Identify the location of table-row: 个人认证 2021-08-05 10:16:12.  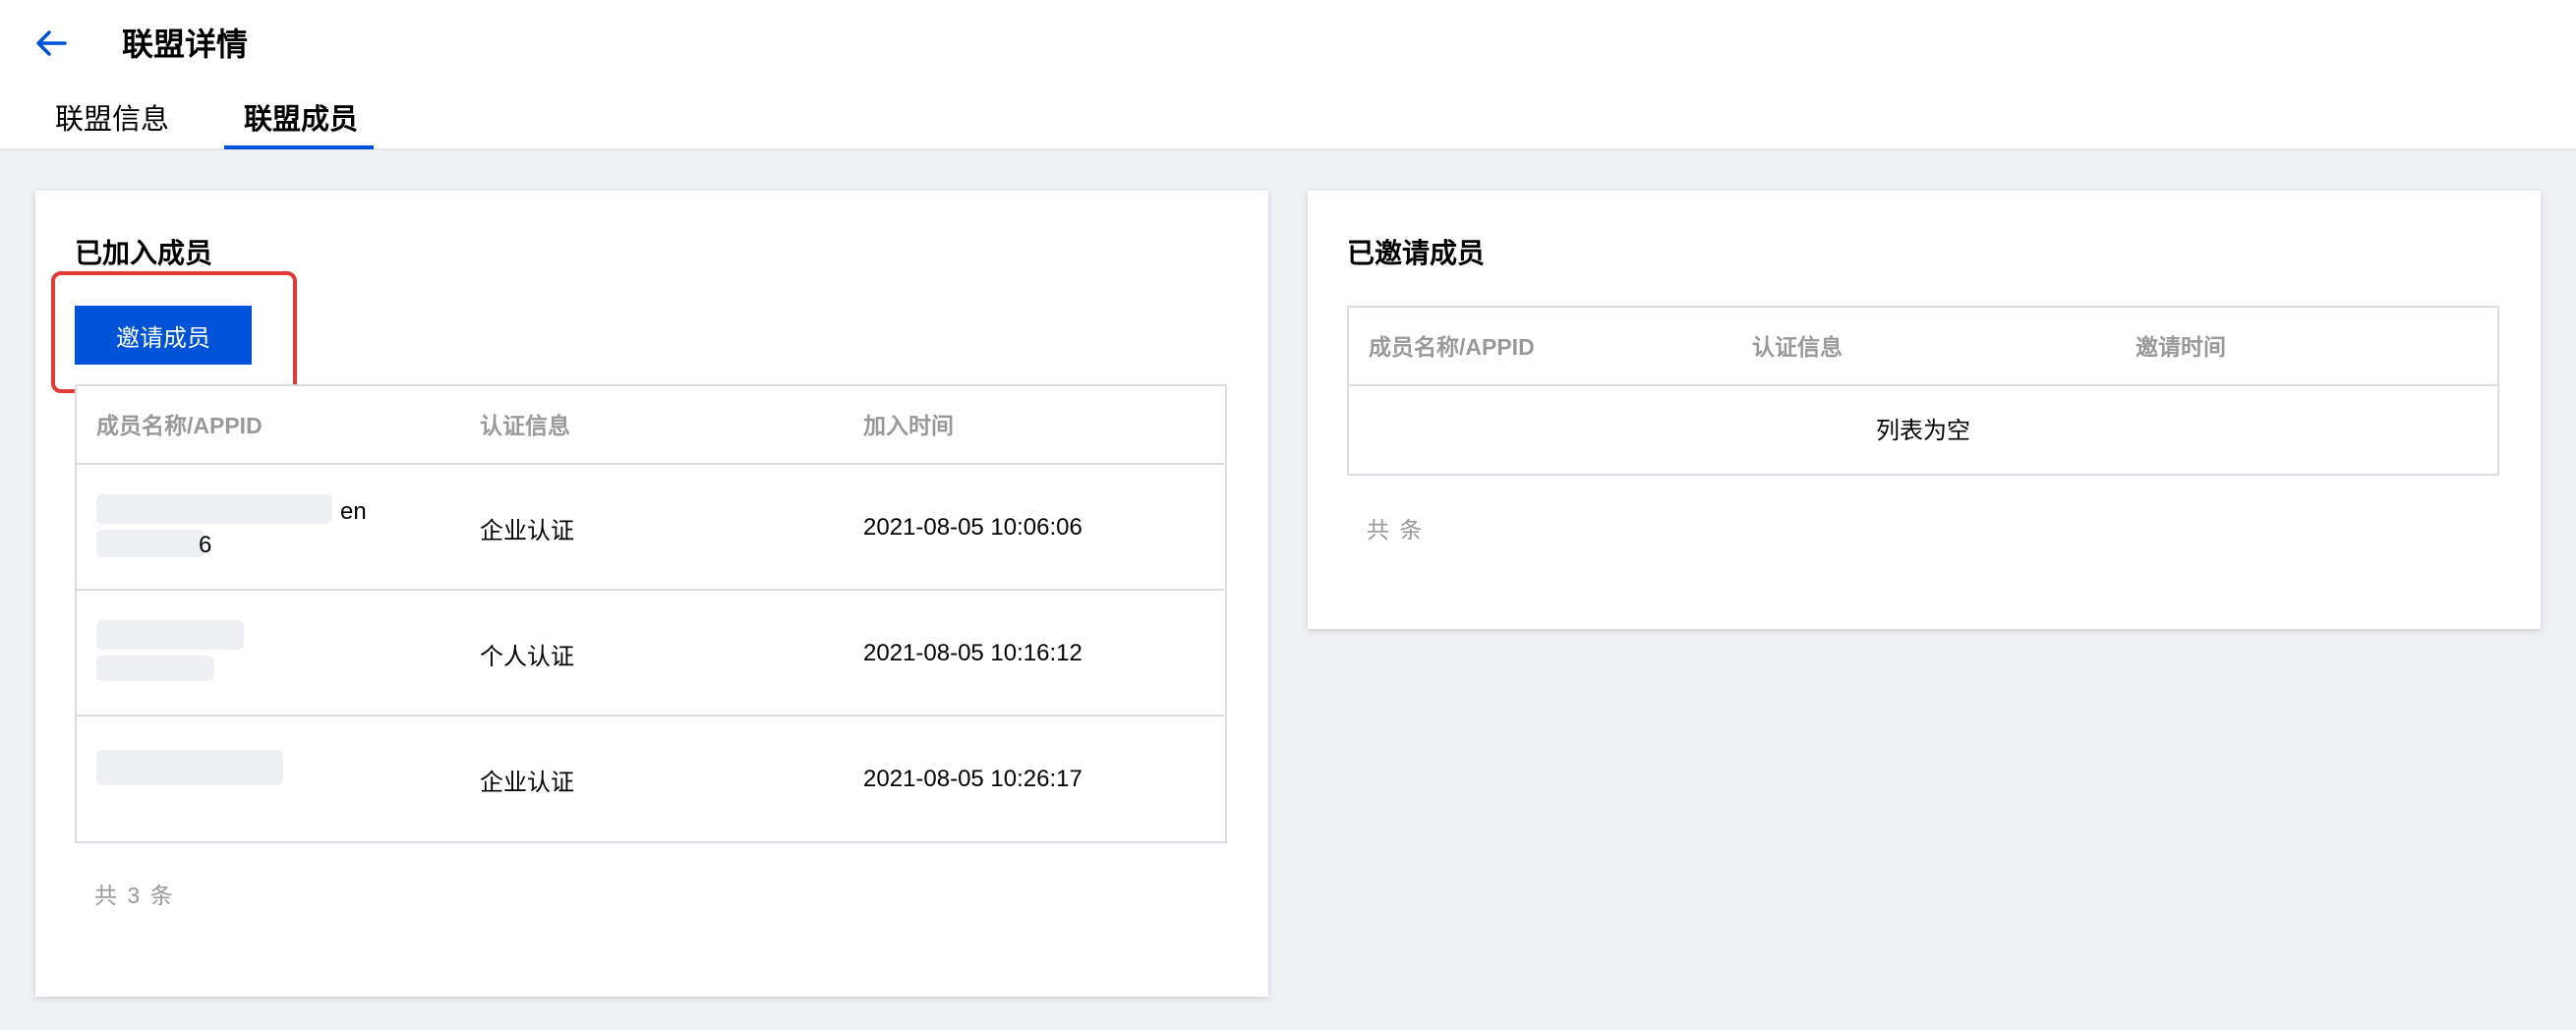
(651, 653).